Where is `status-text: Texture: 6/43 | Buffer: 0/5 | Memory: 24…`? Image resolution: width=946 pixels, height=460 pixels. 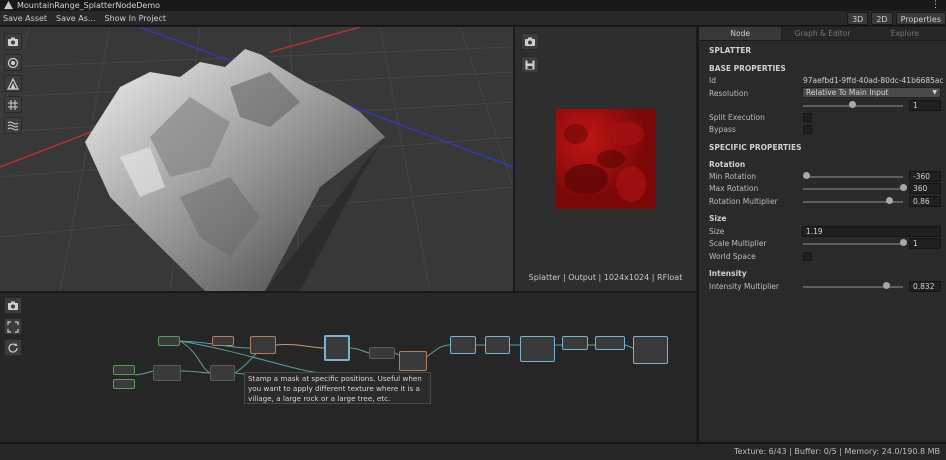
status-text: Texture: 6/43 | Buffer: 0/5 | Memory: 24… is located at coordinates (837, 451).